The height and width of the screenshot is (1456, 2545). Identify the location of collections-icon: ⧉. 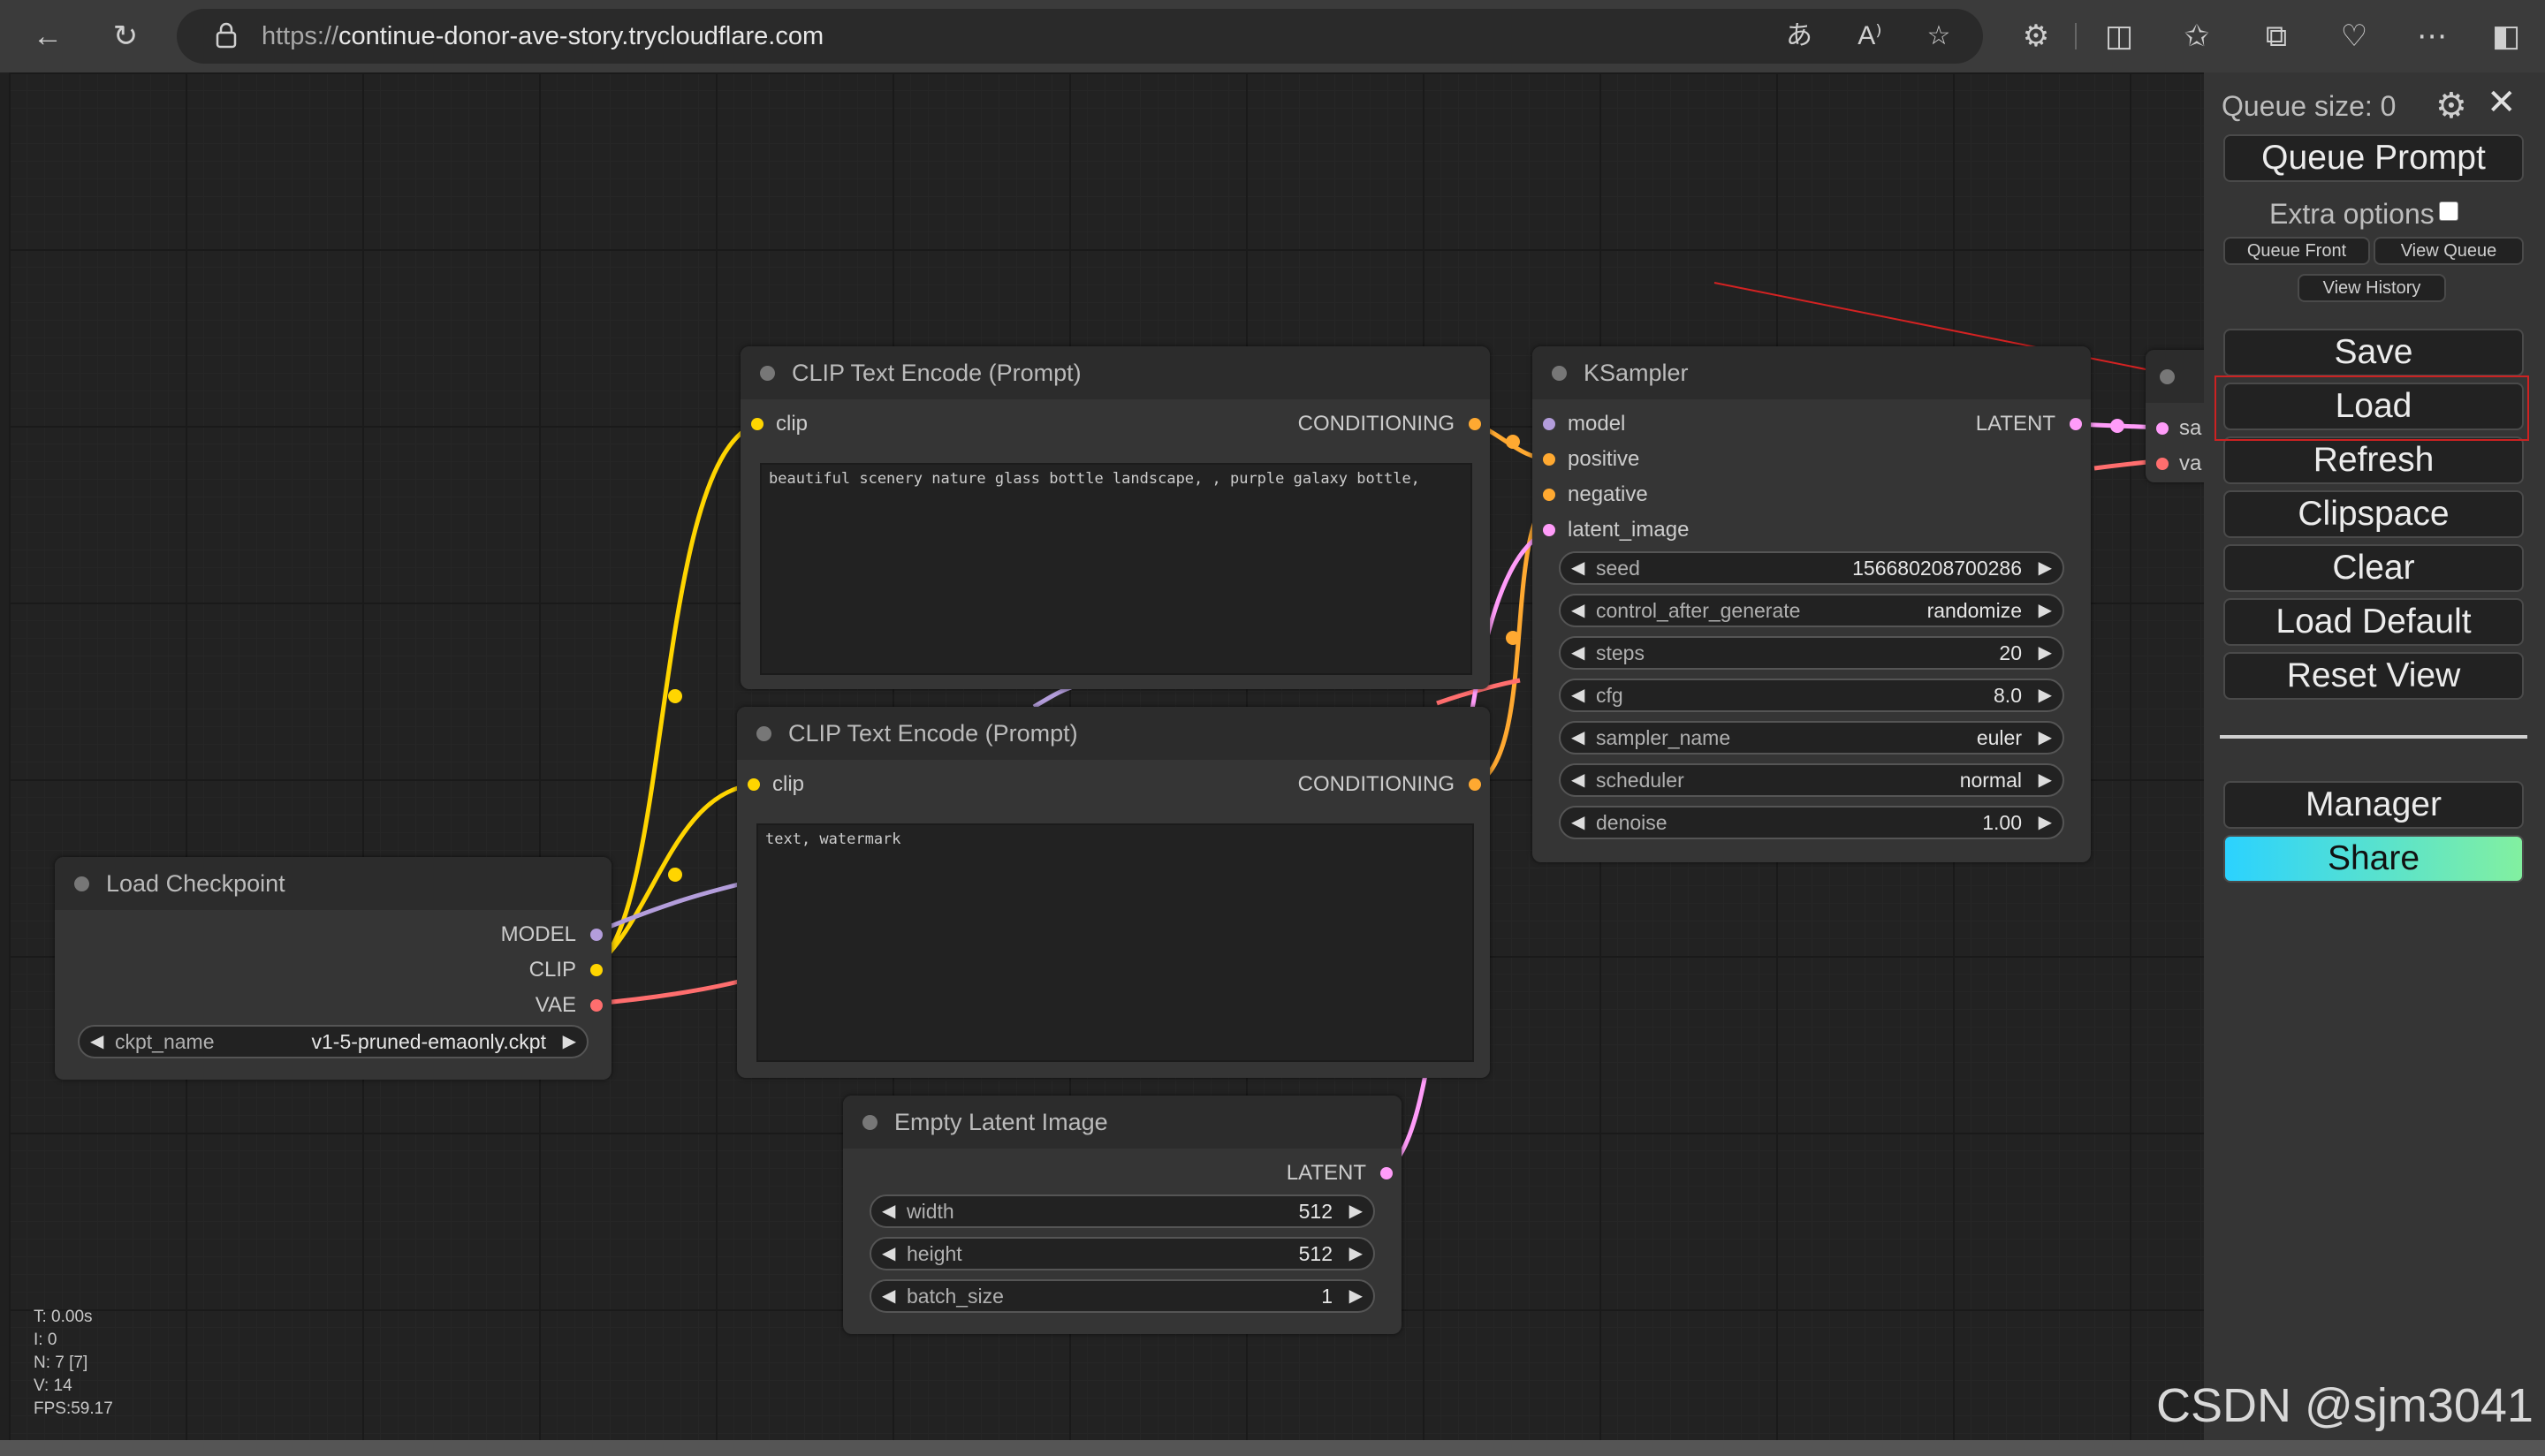
(2276, 36).